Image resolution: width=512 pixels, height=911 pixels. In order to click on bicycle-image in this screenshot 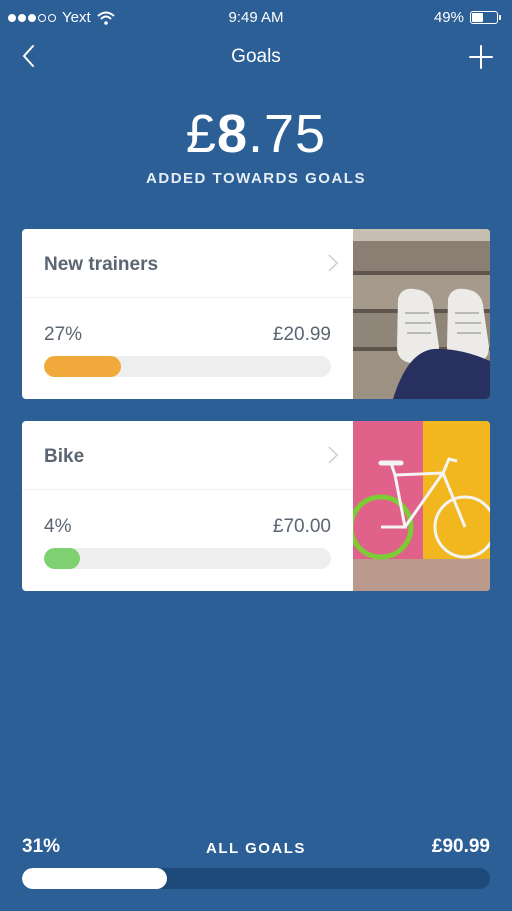, I will do `click(421, 506)`.